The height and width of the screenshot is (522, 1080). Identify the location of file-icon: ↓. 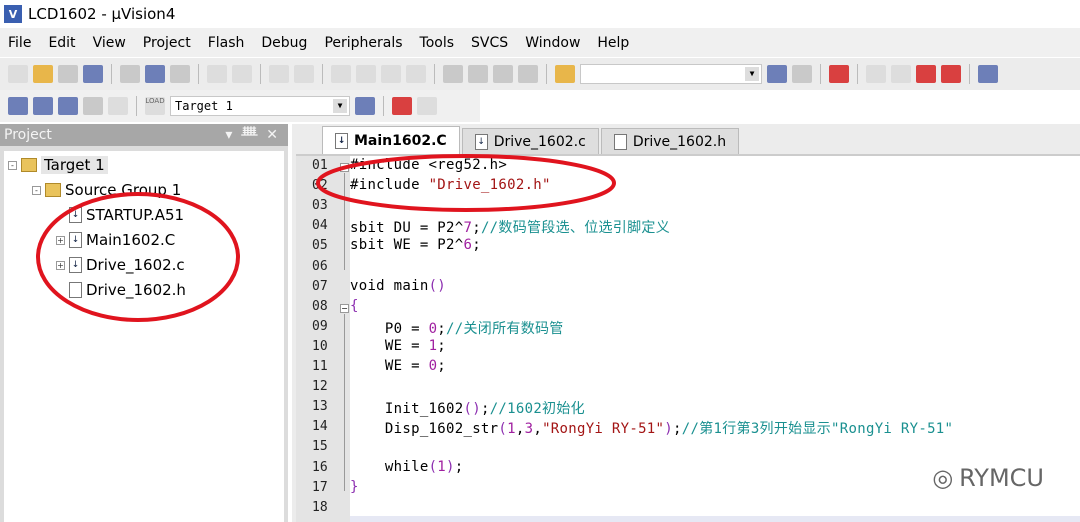
(75, 240).